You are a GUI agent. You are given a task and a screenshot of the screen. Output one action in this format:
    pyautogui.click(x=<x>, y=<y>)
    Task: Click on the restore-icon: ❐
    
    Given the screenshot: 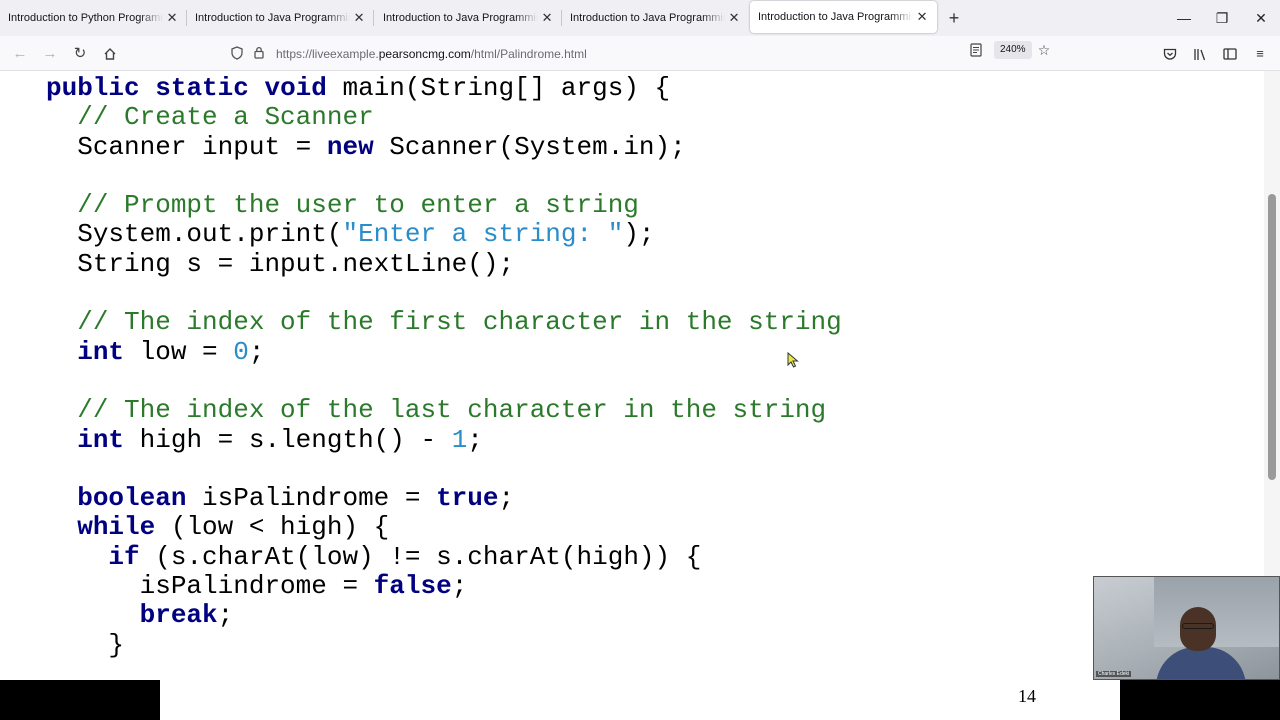 What is the action you would take?
    pyautogui.click(x=1222, y=18)
    